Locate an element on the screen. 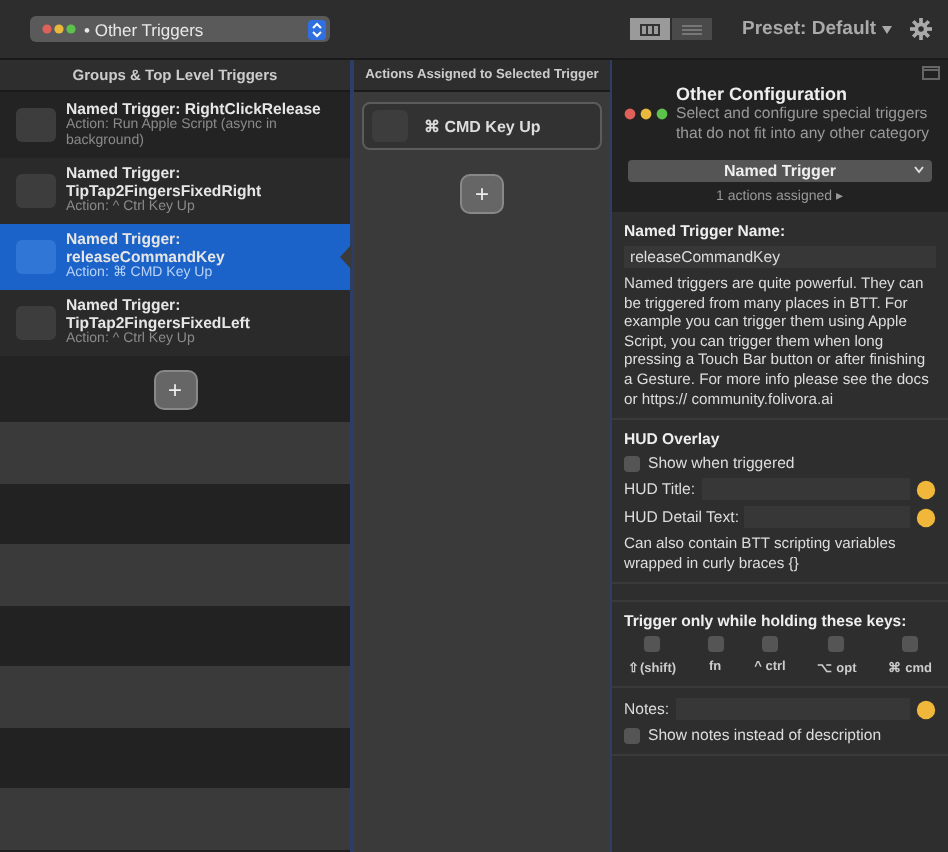 The height and width of the screenshot is (852, 948). config-title: Other Configuration is located at coordinates (762, 94).